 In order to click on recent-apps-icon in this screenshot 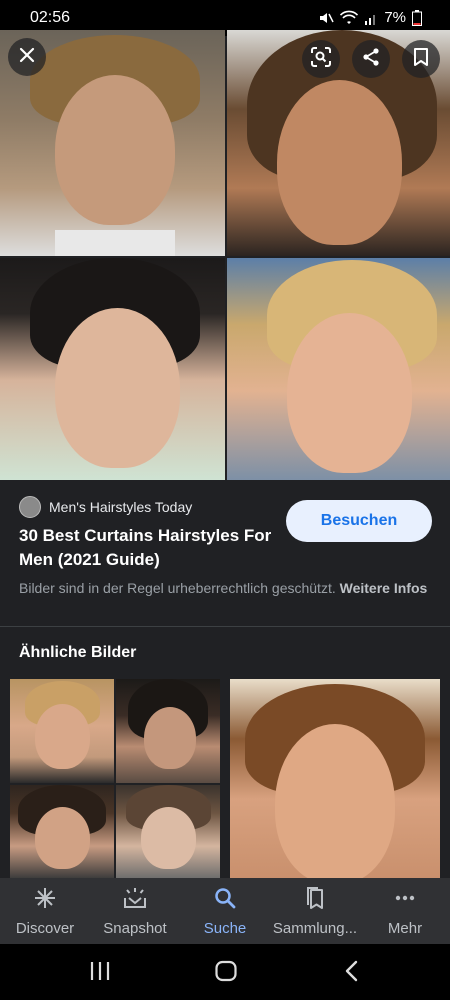, I will do `click(100, 974)`.